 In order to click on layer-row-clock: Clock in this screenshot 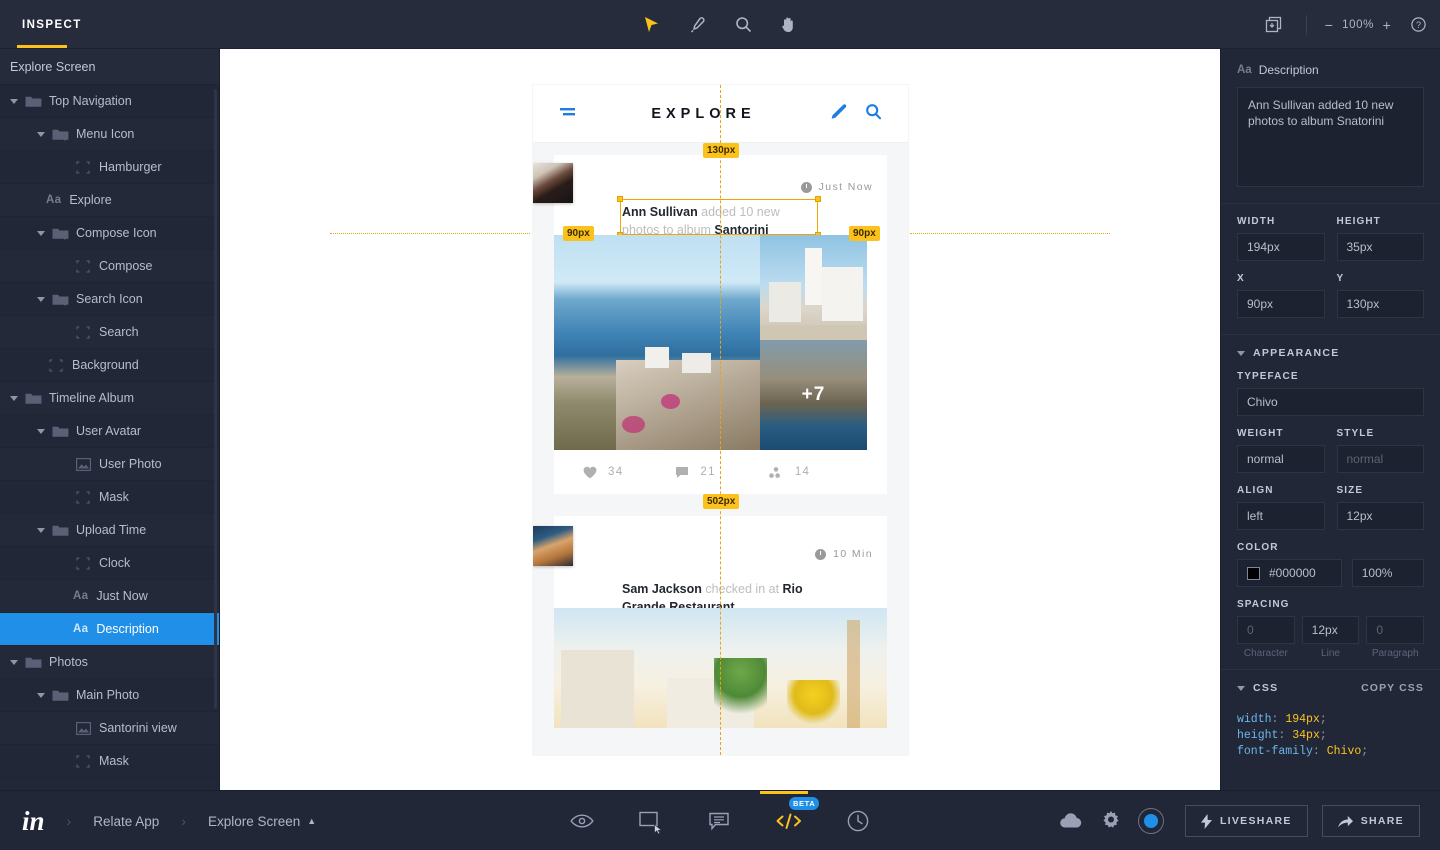, I will do `click(109, 563)`.